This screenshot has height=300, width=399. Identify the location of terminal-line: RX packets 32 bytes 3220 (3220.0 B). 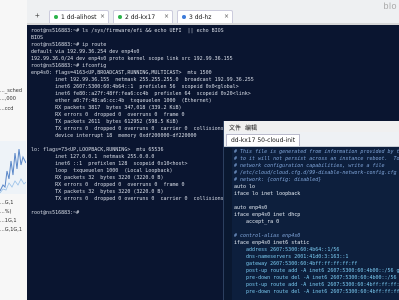
(97, 178).